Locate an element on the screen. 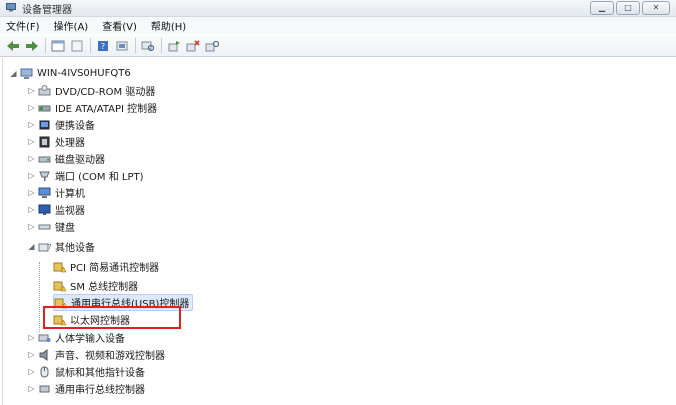  tree-item-usb-bus: ▷ 通用串行总线控制器 is located at coordinates (86, 388).